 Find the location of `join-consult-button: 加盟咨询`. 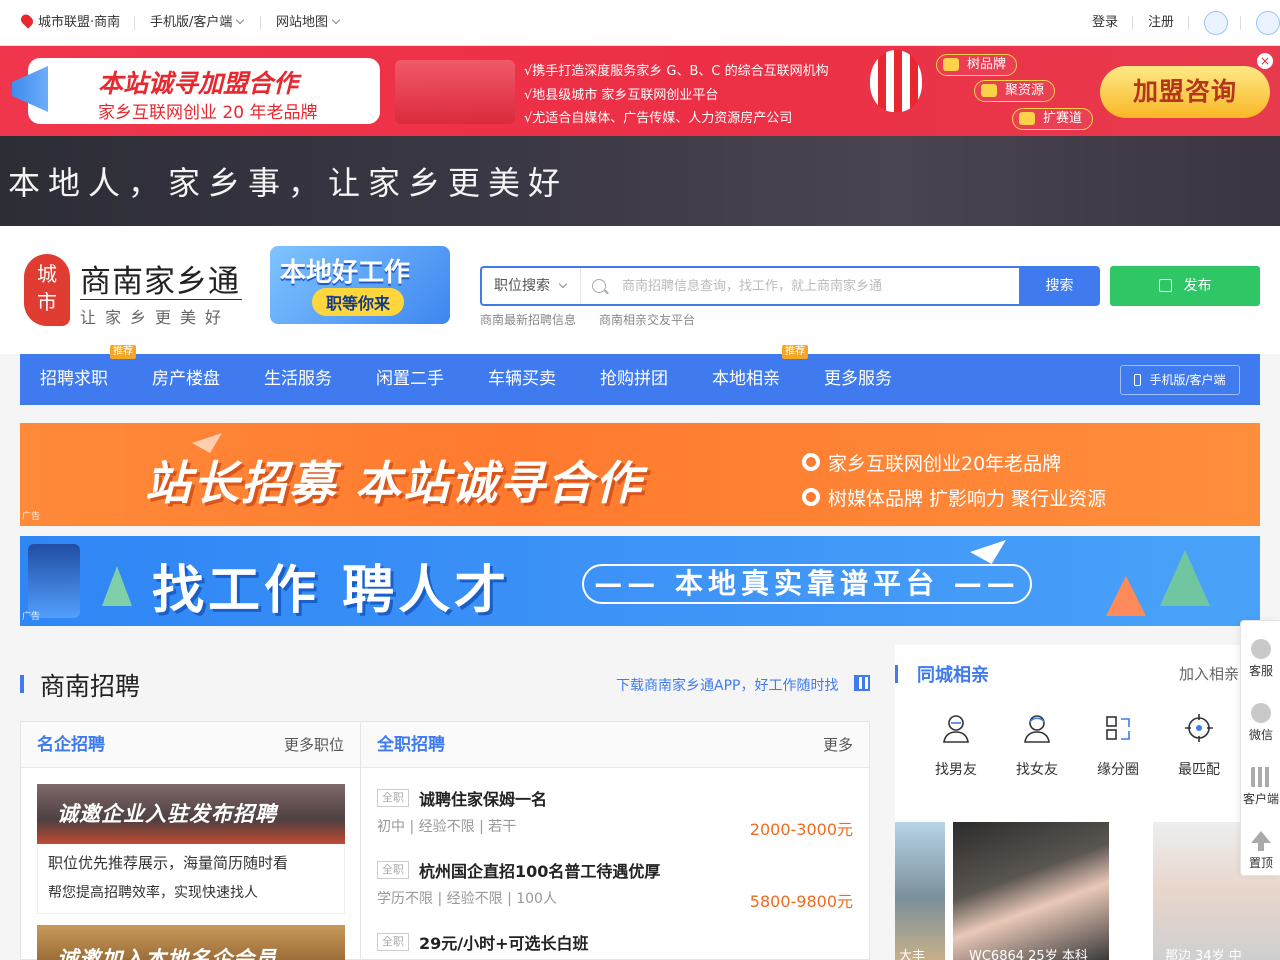

join-consult-button: 加盟咨询 is located at coordinates (1185, 92).